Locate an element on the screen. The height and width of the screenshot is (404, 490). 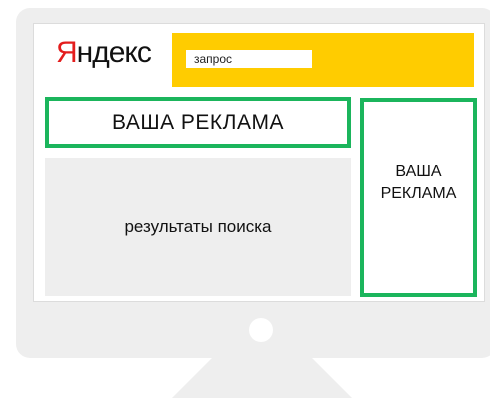
monitor-stand is located at coordinates (262, 378).